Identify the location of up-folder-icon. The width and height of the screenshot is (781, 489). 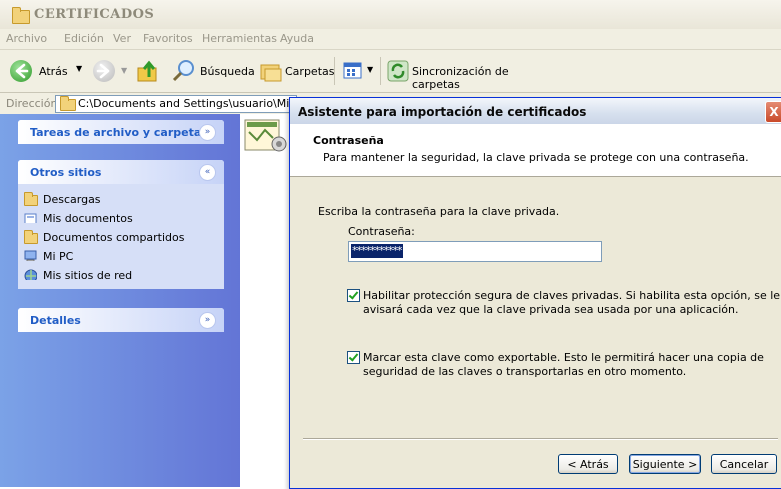
(147, 71).